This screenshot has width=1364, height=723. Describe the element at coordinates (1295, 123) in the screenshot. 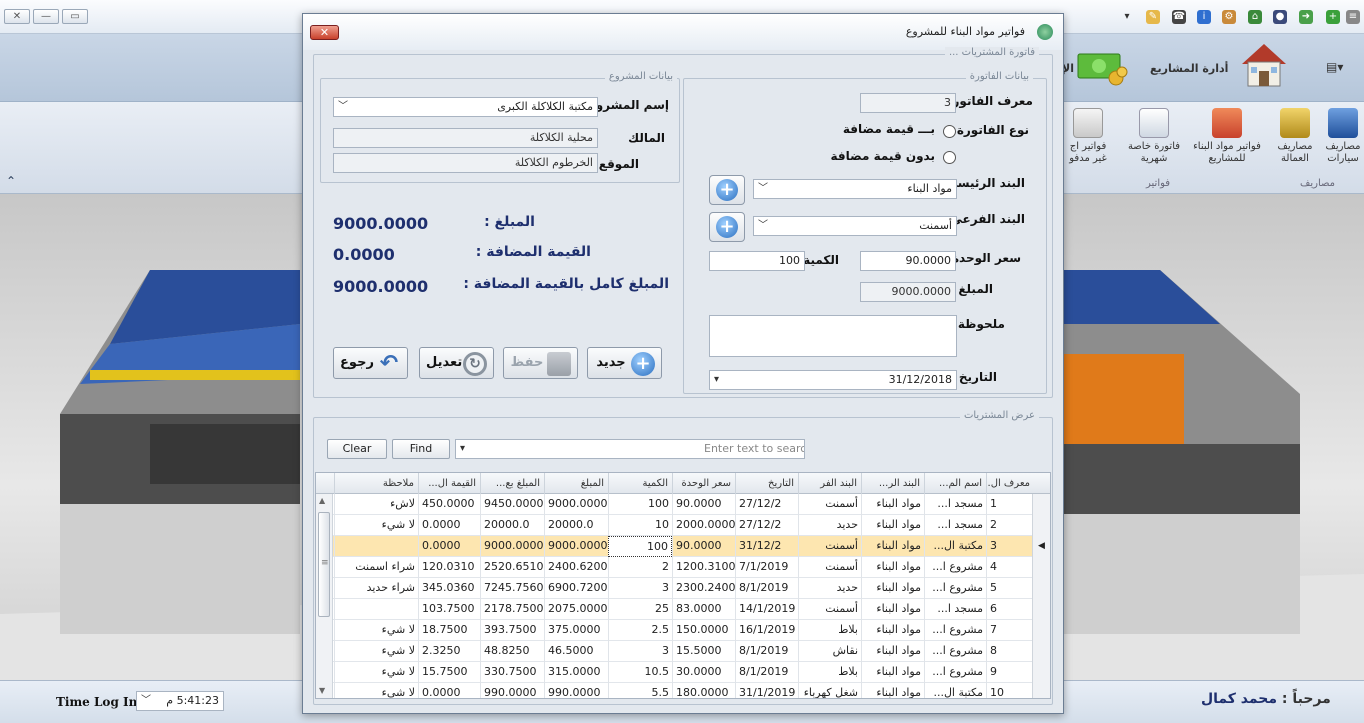

I see `wallet-icon` at that location.